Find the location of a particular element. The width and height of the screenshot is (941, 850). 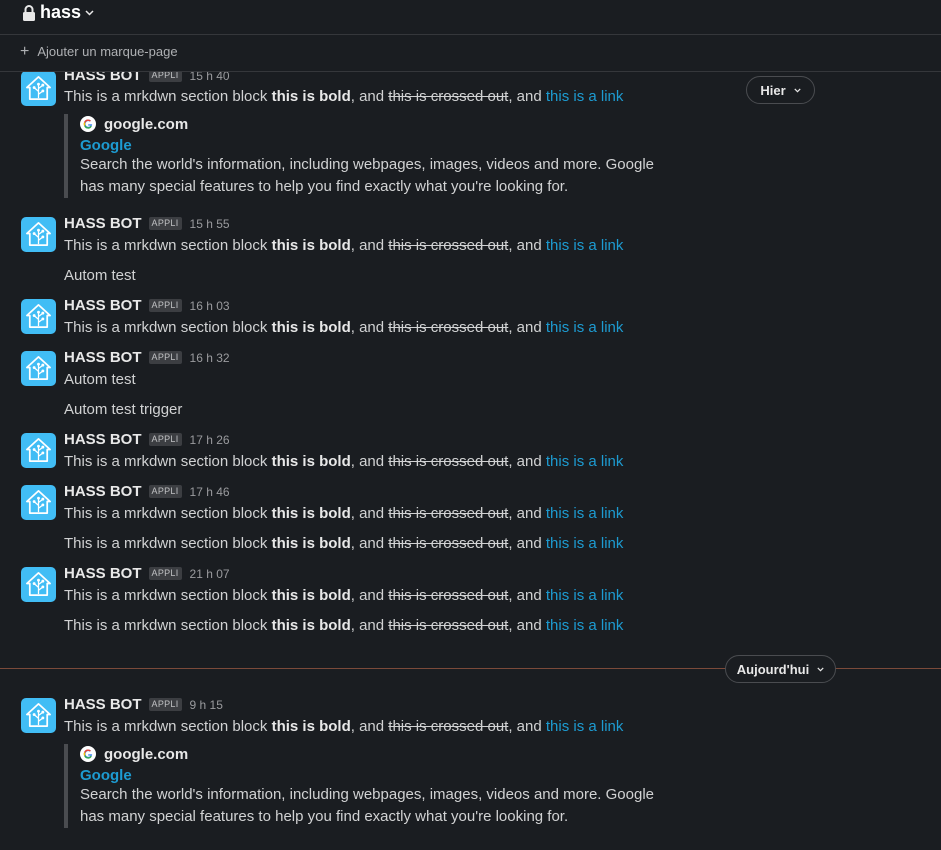

lock-icon is located at coordinates (29, 12).